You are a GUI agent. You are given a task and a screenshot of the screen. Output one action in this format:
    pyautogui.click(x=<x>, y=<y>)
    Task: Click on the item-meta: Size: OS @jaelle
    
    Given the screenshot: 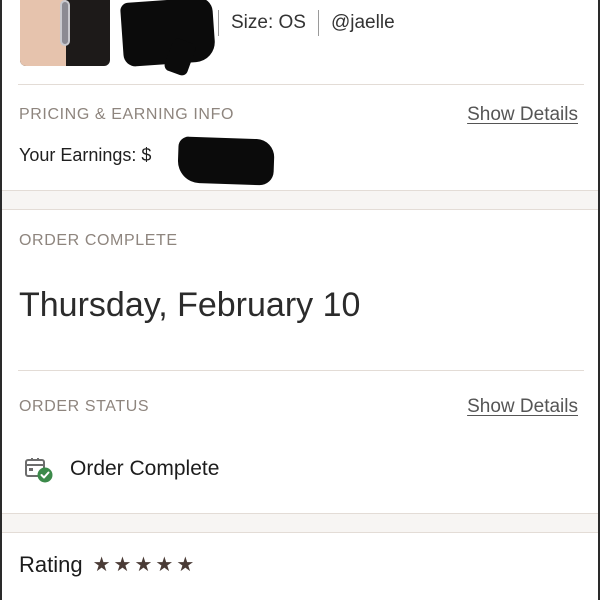 What is the action you would take?
    pyautogui.click(x=306, y=23)
    